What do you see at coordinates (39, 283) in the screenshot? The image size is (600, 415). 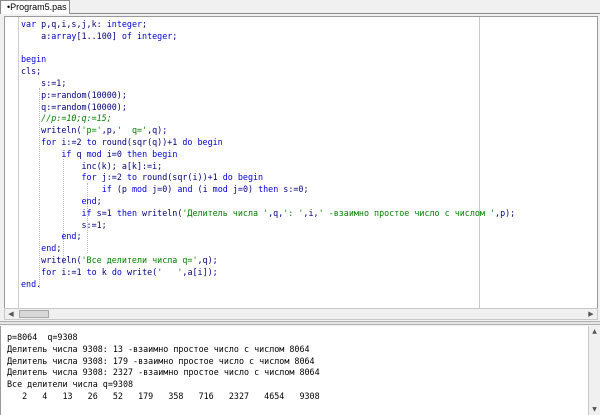 I see `code-token: .` at bounding box center [39, 283].